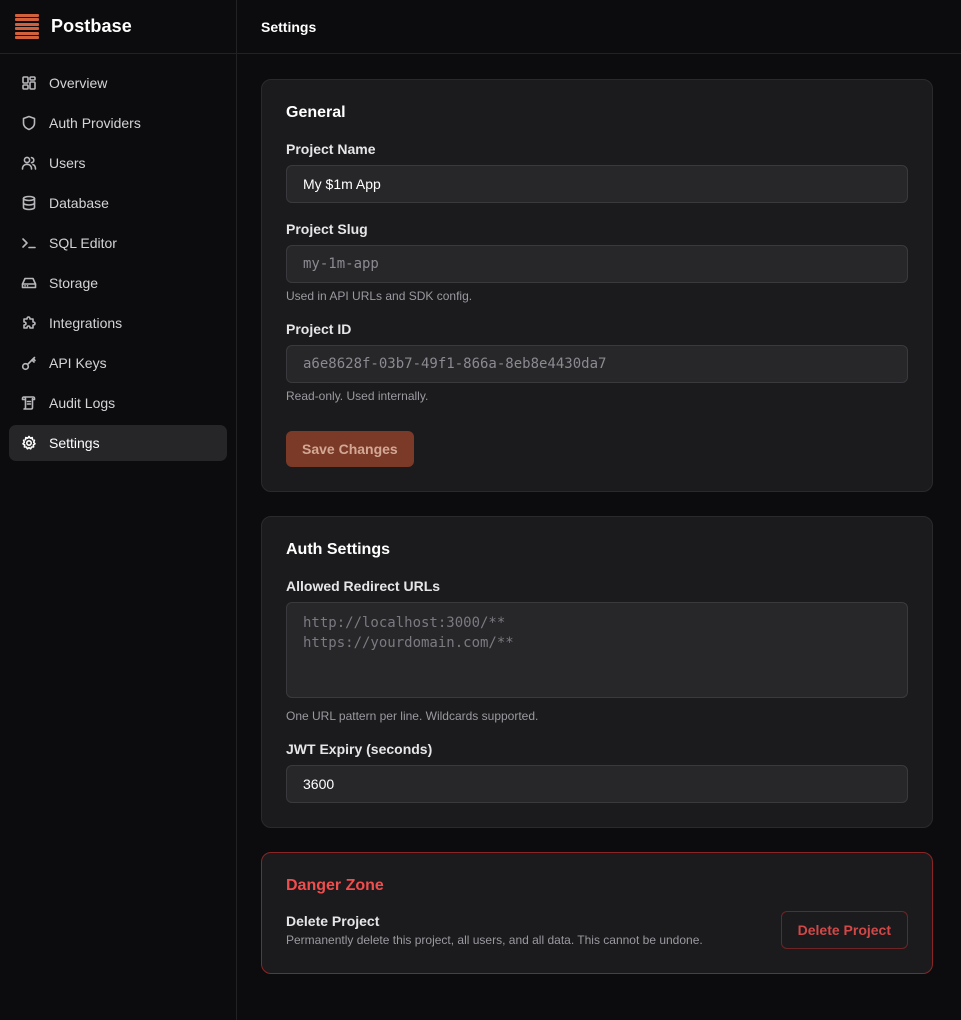 This screenshot has height=1020, width=961. I want to click on brand: Postbase, so click(118, 27).